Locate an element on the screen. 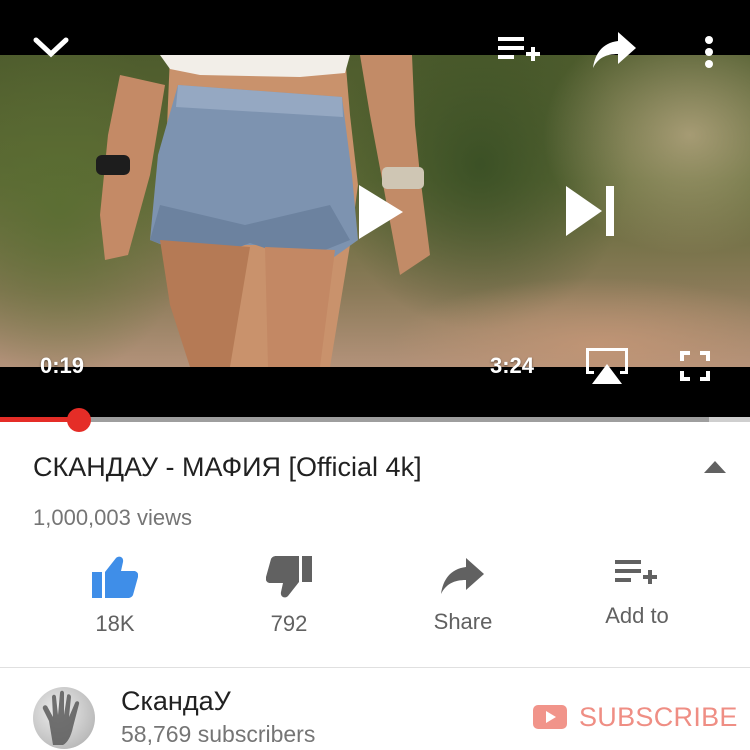  skip-next-icon is located at coordinates (591, 213).